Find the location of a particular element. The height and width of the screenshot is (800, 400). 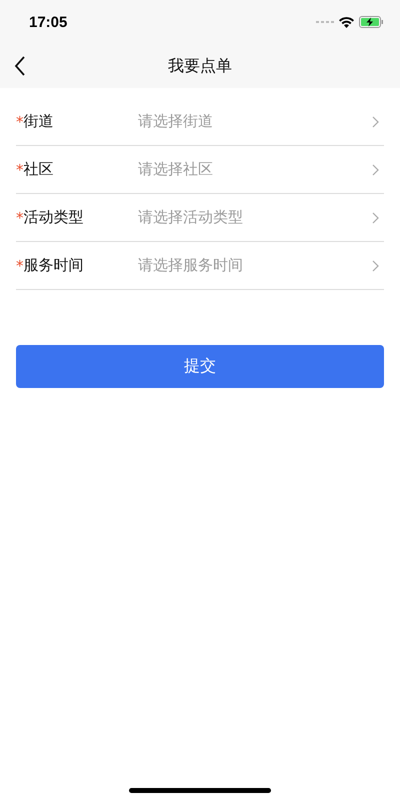

signal-icon is located at coordinates (325, 22).